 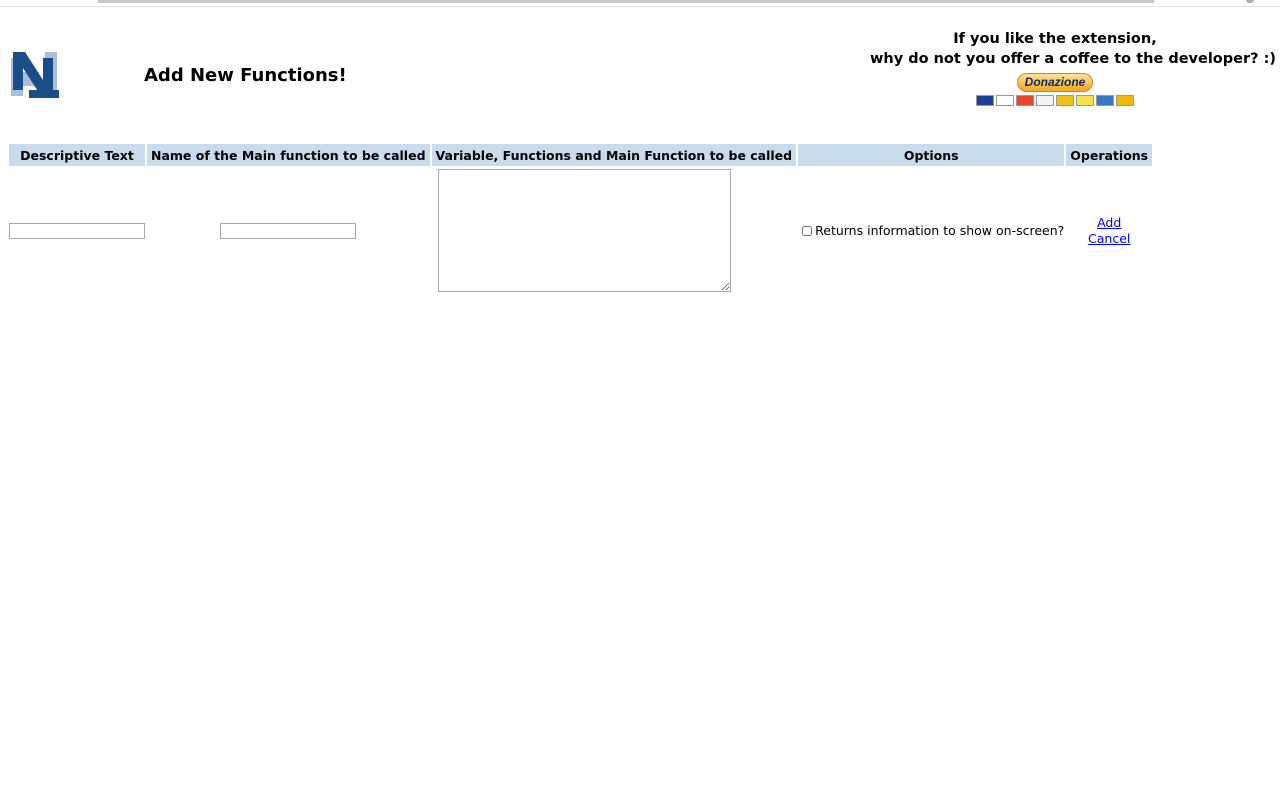 What do you see at coordinates (1109, 223) in the screenshot?
I see `add-link: Add` at bounding box center [1109, 223].